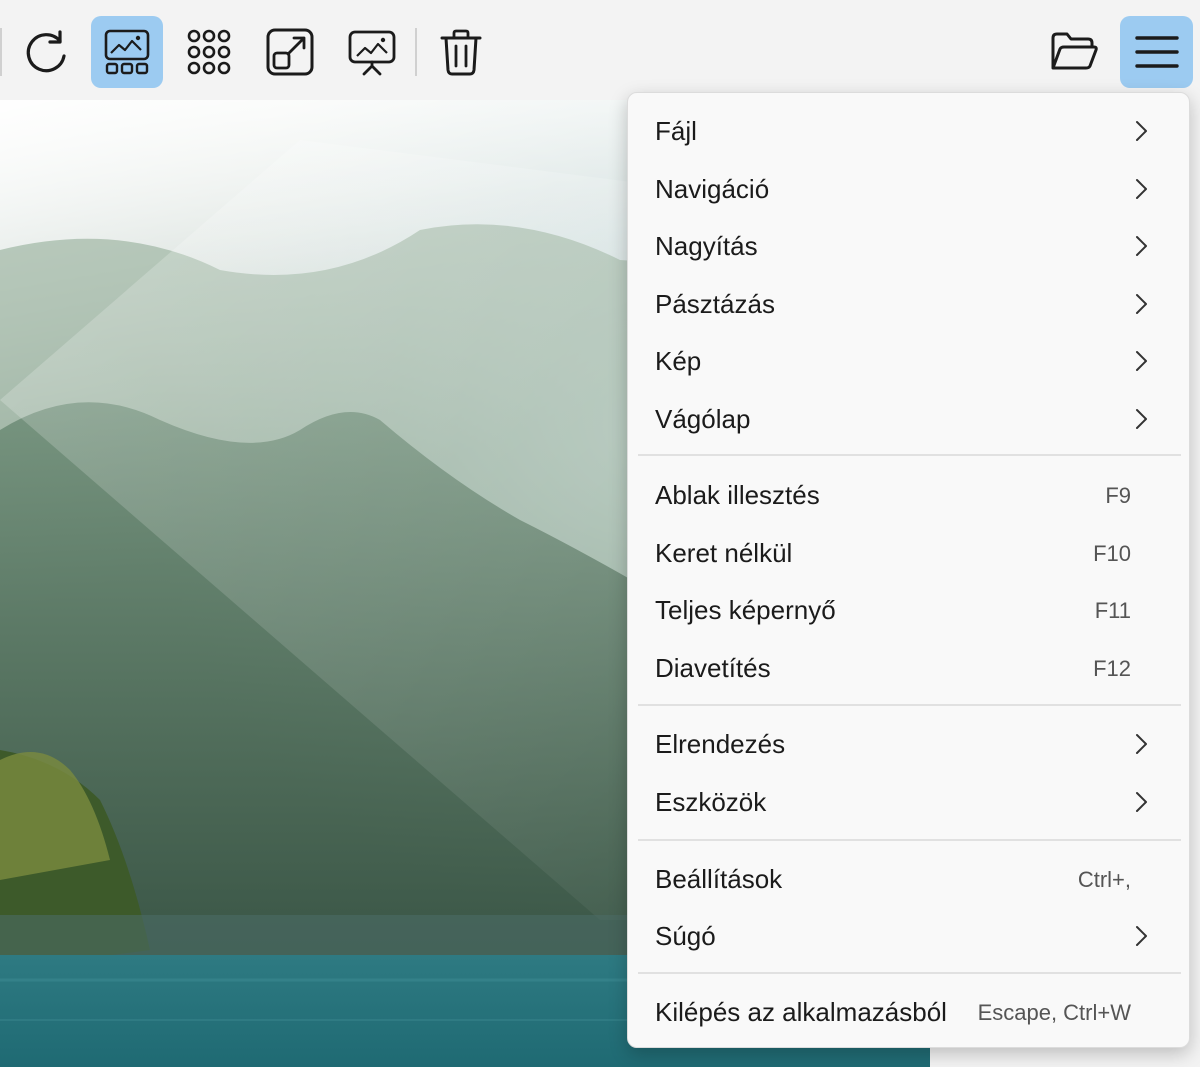 Image resolution: width=1200 pixels, height=1067 pixels. What do you see at coordinates (713, 668) in the screenshot?
I see `menu-item-label: Diavetítés` at bounding box center [713, 668].